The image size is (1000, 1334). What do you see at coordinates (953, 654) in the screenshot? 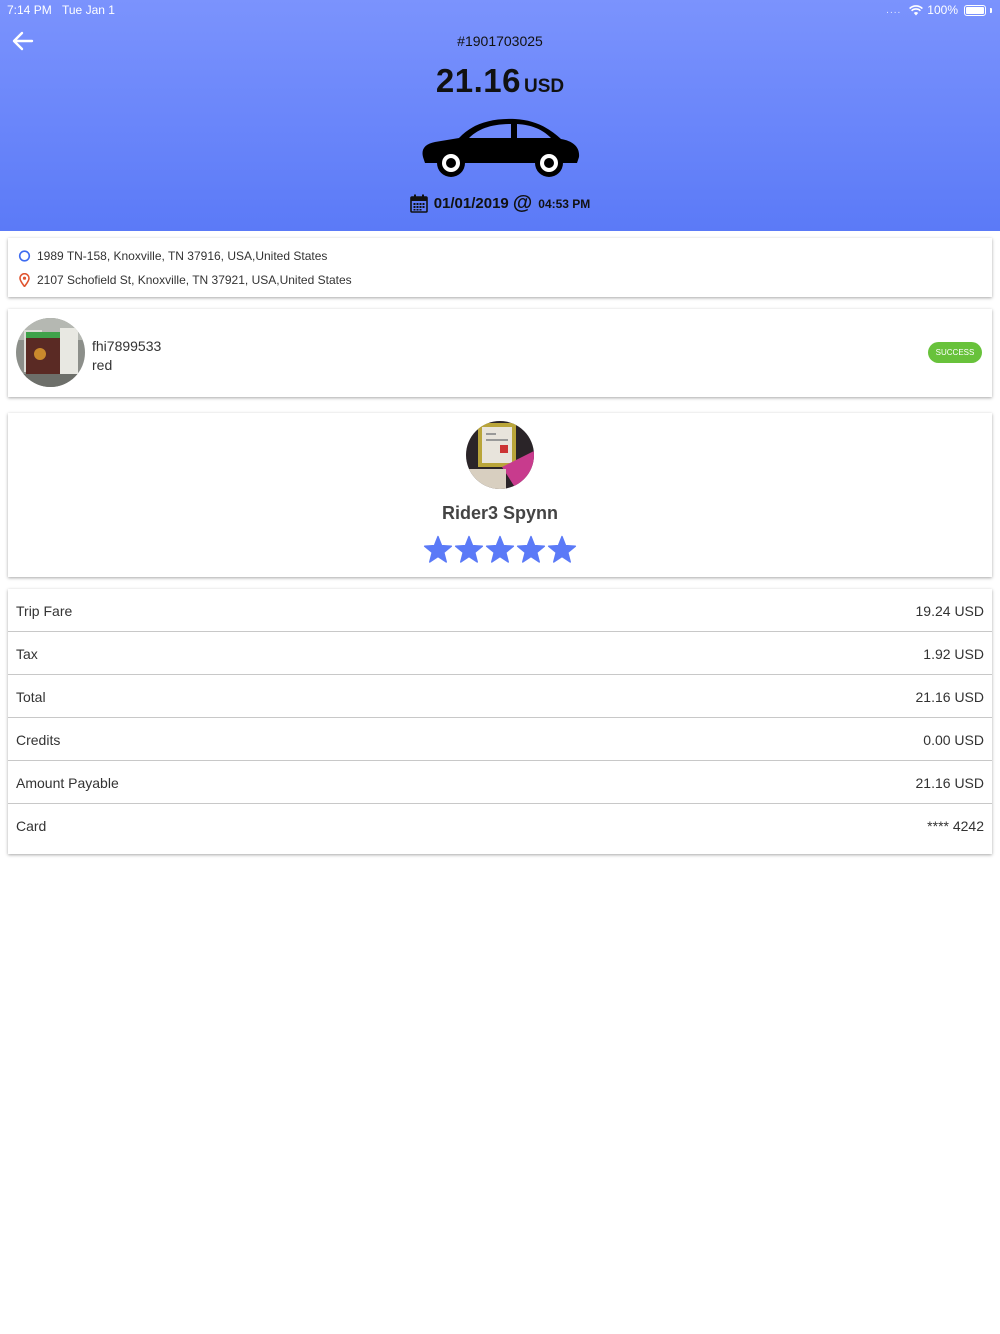
I see `fare-value: 1.92 USD` at bounding box center [953, 654].